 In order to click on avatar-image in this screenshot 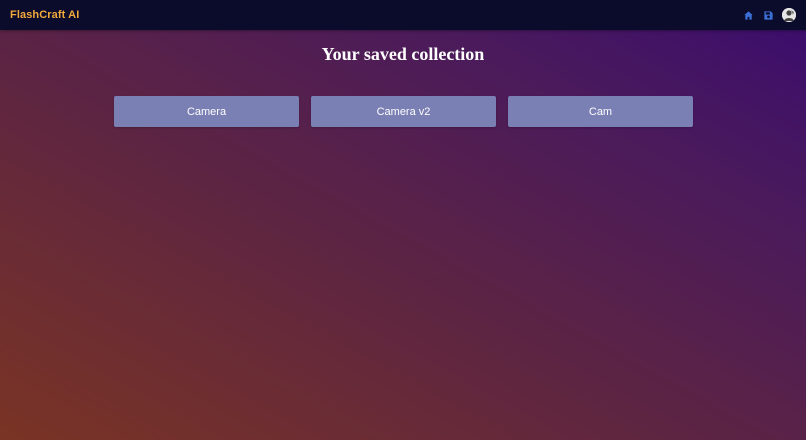, I will do `click(789, 15)`.